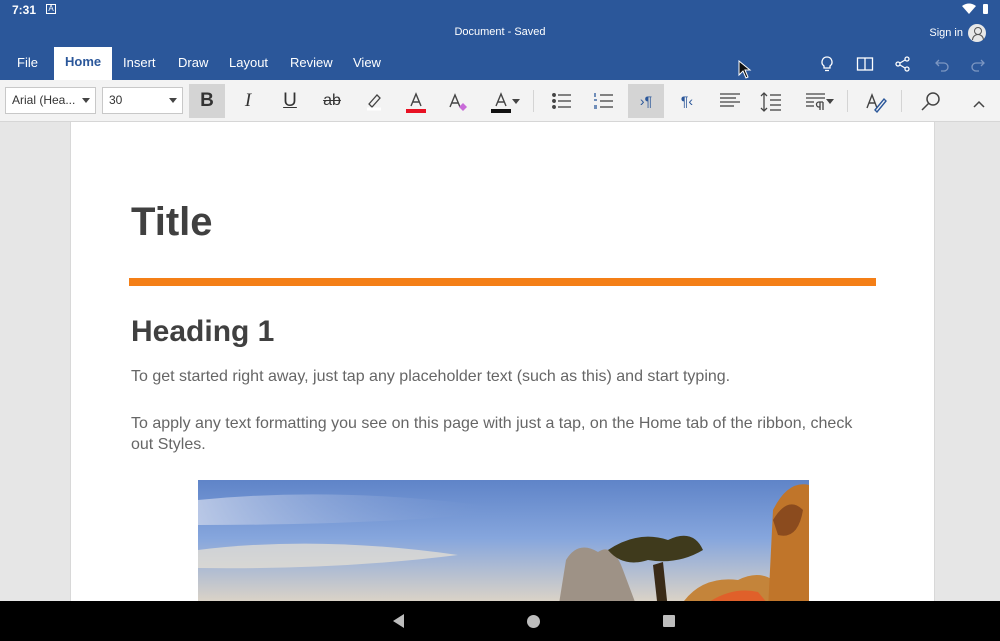  I want to click on search-icon, so click(930, 101).